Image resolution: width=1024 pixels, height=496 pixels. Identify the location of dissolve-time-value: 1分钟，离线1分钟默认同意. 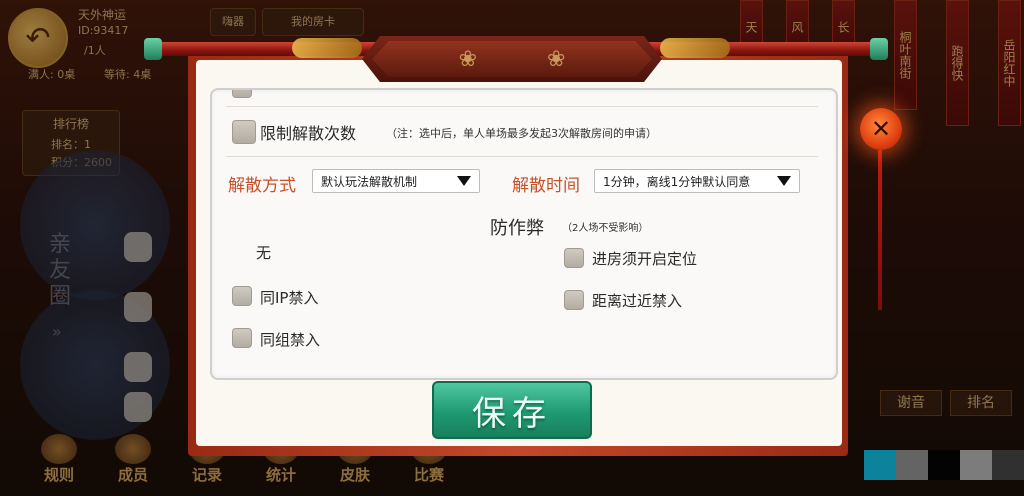
(677, 181).